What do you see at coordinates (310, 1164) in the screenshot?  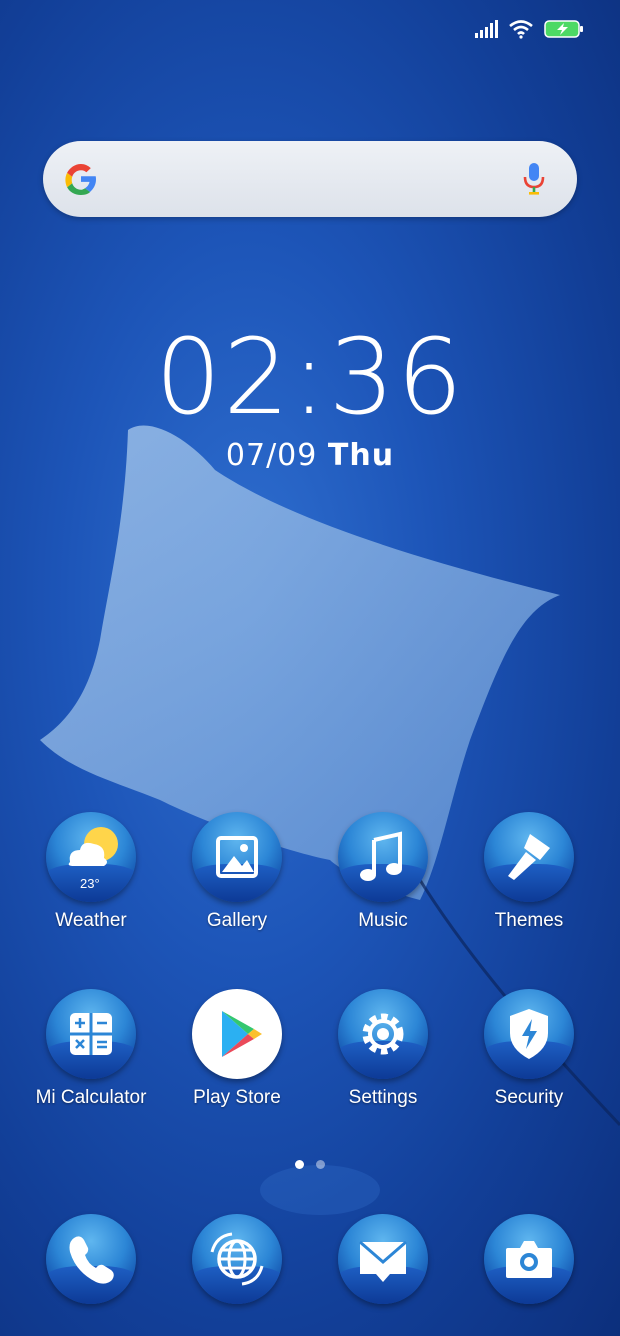 I see `page-indicator` at bounding box center [310, 1164].